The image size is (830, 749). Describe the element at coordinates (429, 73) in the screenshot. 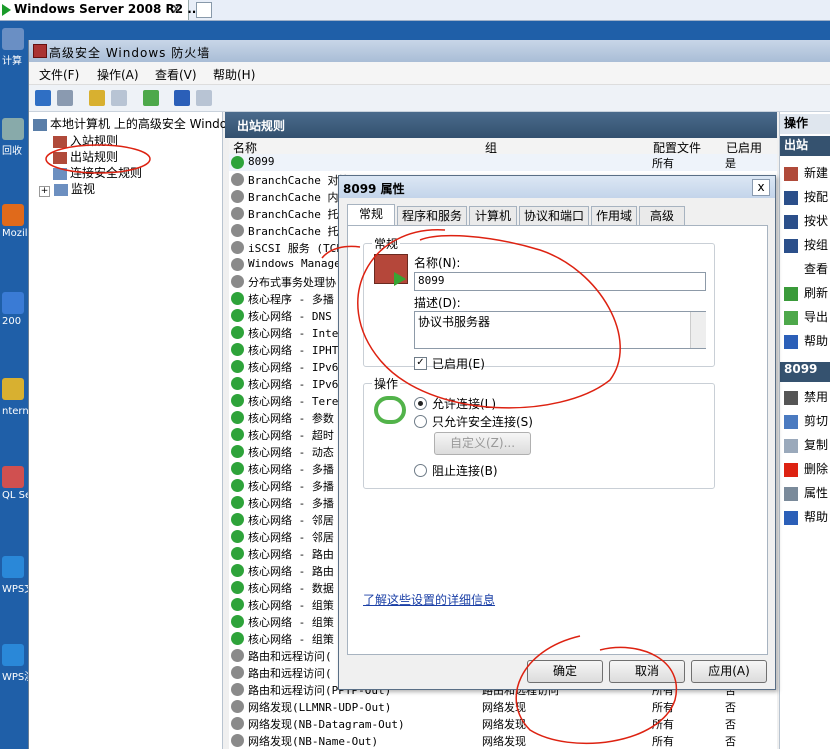

I see `menu-bar: 文件(F) 操作(A) 查看(V) 帮助(H)` at that location.